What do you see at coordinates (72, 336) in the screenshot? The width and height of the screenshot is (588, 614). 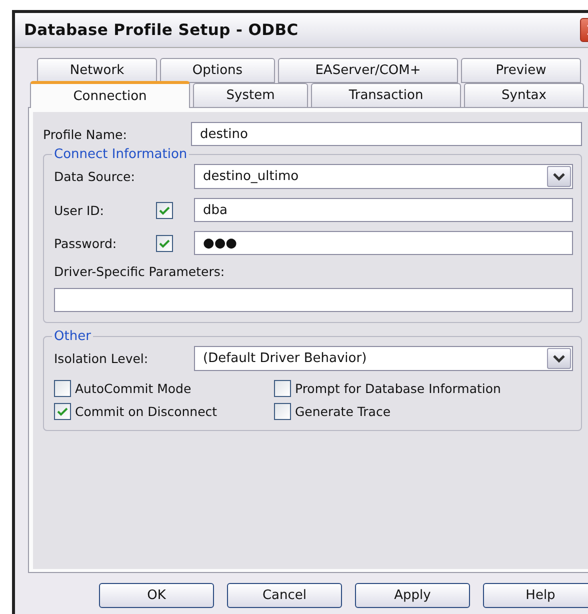 I see `group-title: Other` at bounding box center [72, 336].